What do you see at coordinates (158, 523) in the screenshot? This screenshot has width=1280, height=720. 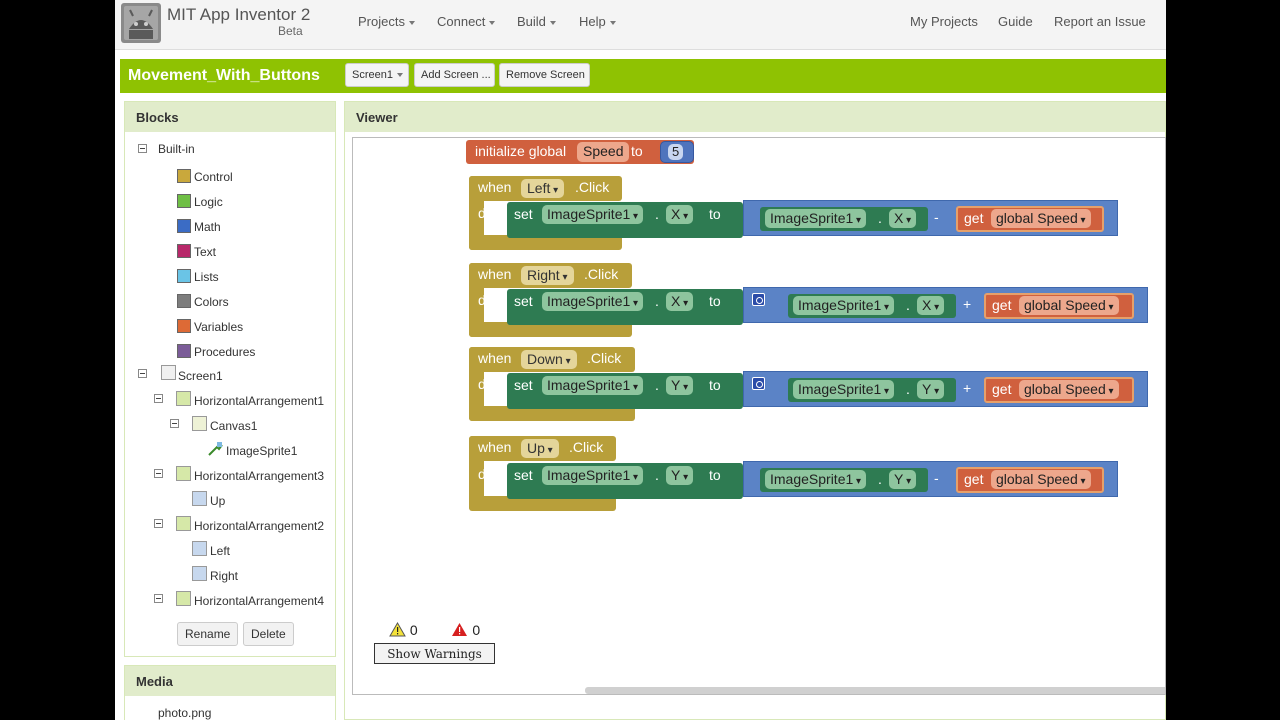 I see `collapse-ha2-toggle` at bounding box center [158, 523].